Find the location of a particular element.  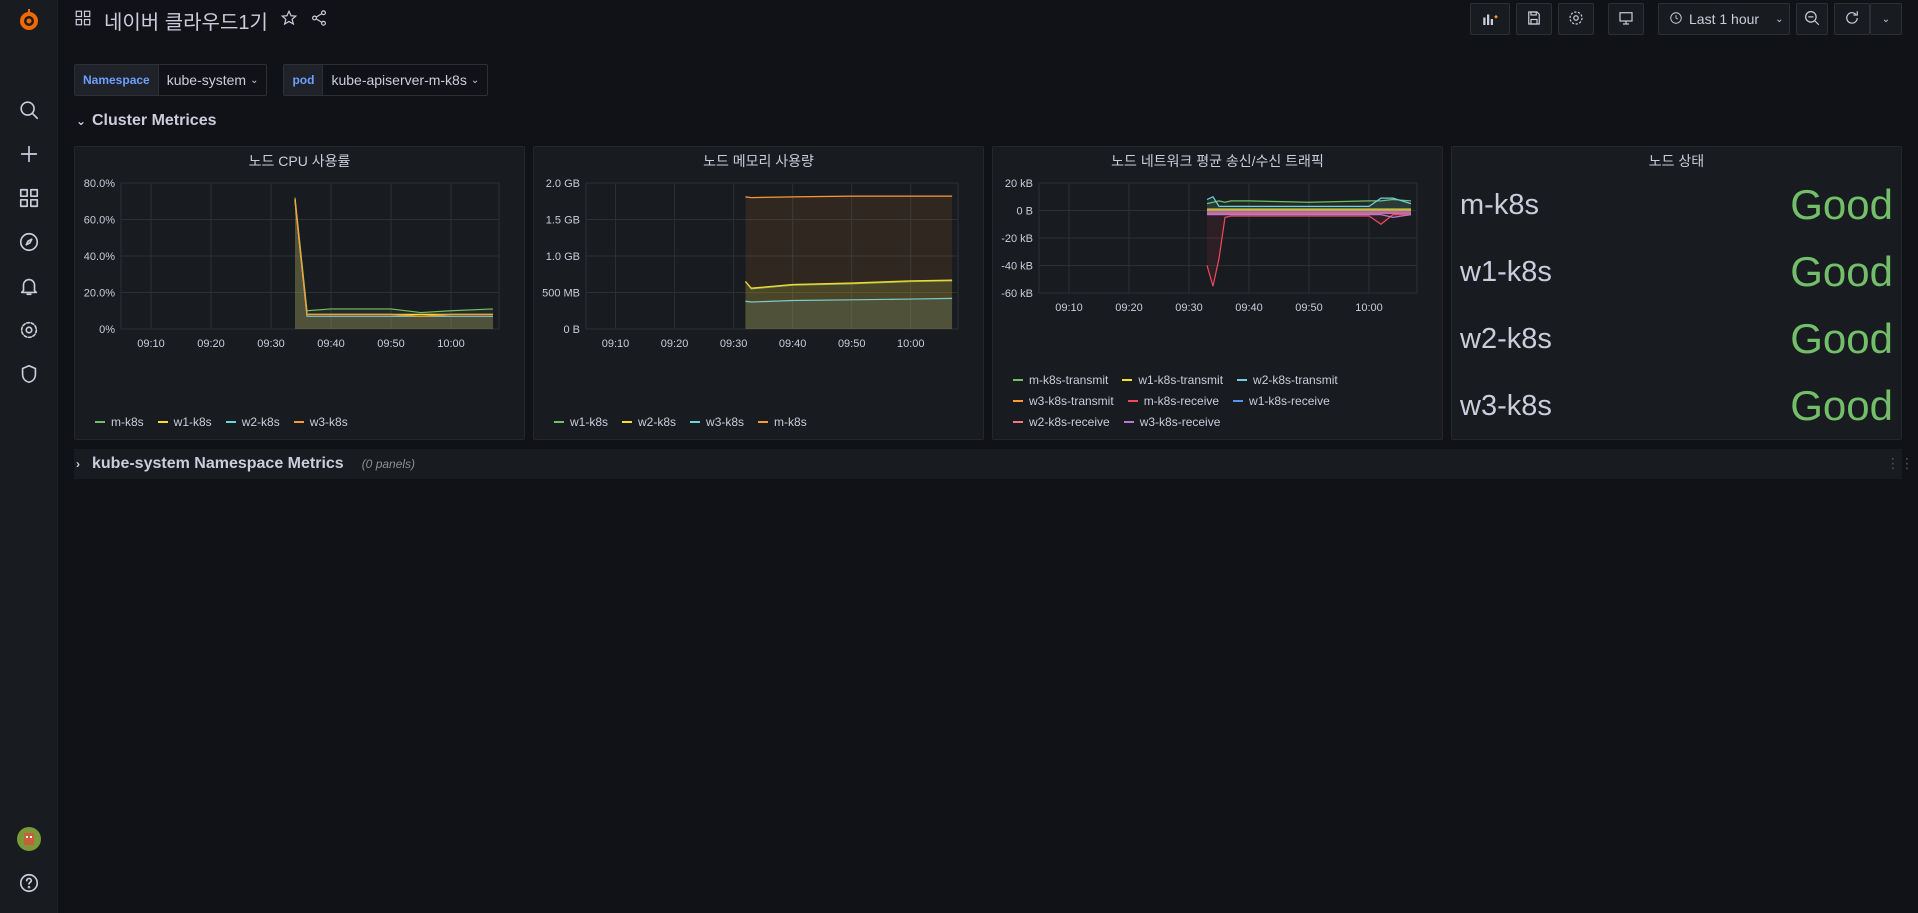

legend-item: w2-k8s-transmit is located at coordinates (1287, 379).